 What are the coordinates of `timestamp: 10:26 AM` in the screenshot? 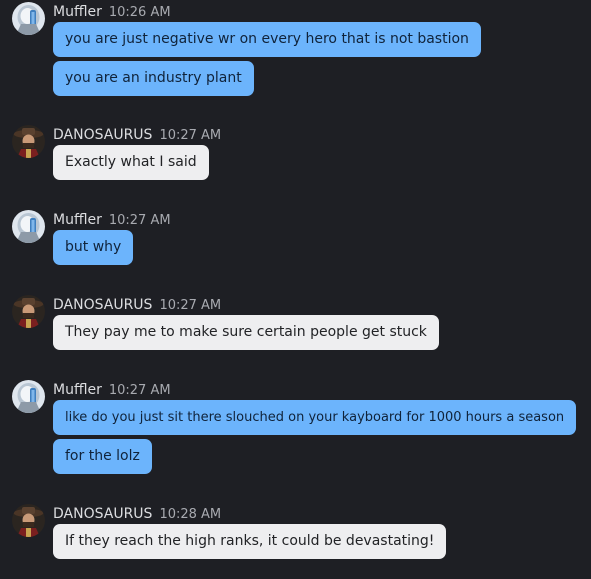 It's located at (139, 12).